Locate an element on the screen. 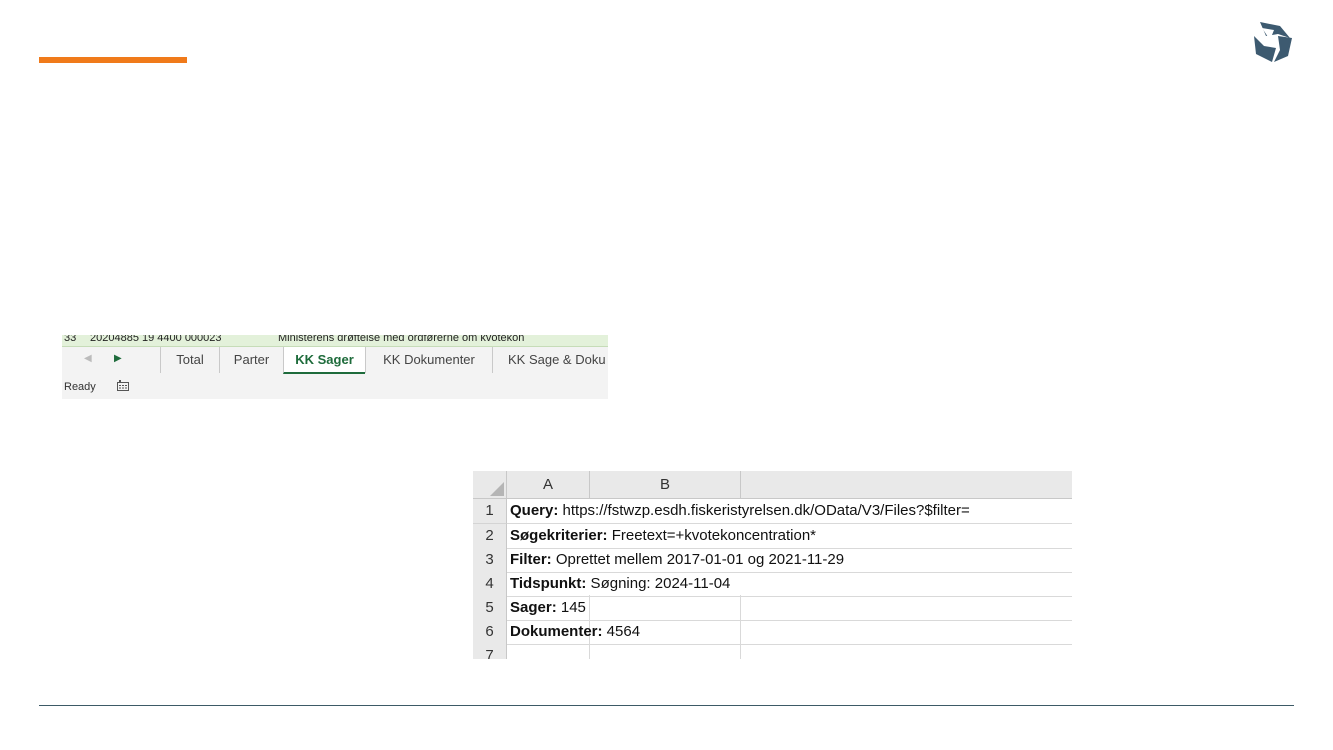 This screenshot has height=750, width=1333. row-header: 5 is located at coordinates (490, 608).